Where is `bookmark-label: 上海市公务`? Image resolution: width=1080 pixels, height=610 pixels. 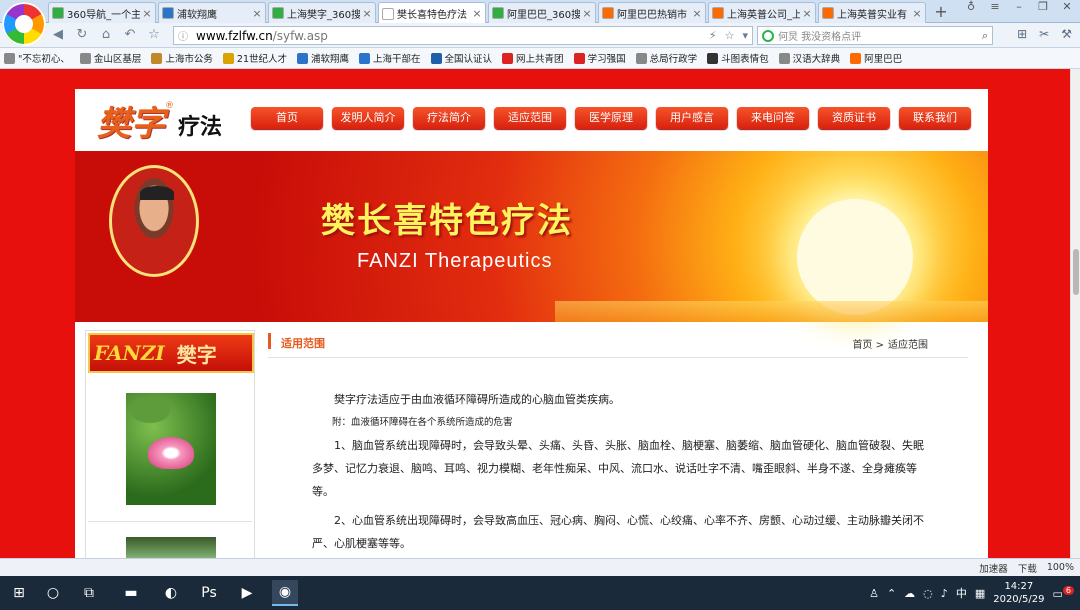
bookmark-label: 上海市公务 is located at coordinates (189, 59).